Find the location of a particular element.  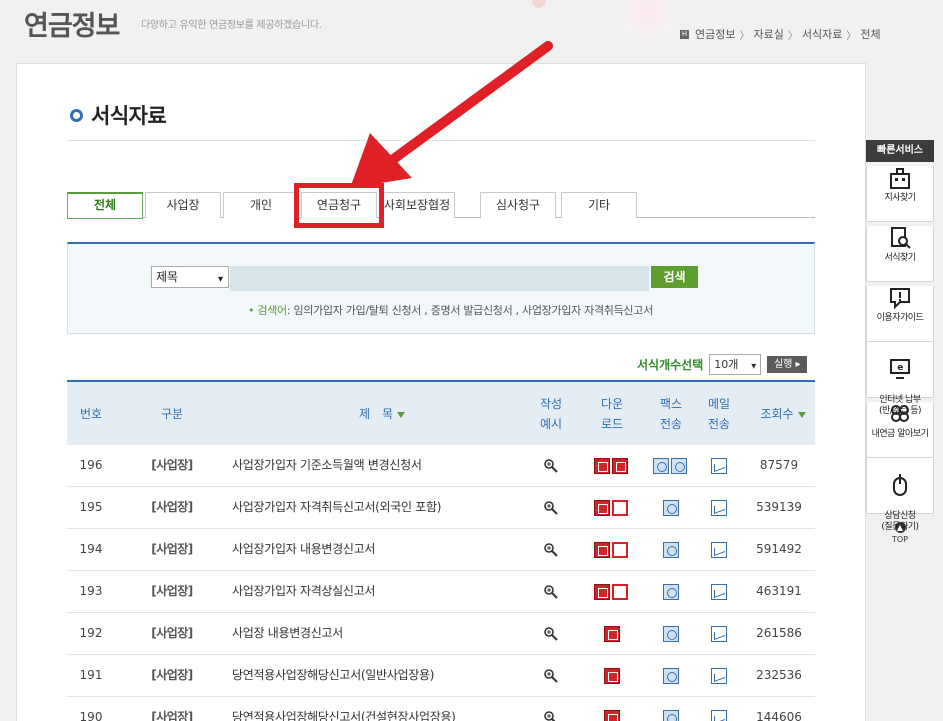

page-title: 서식자료 is located at coordinates (118, 115).